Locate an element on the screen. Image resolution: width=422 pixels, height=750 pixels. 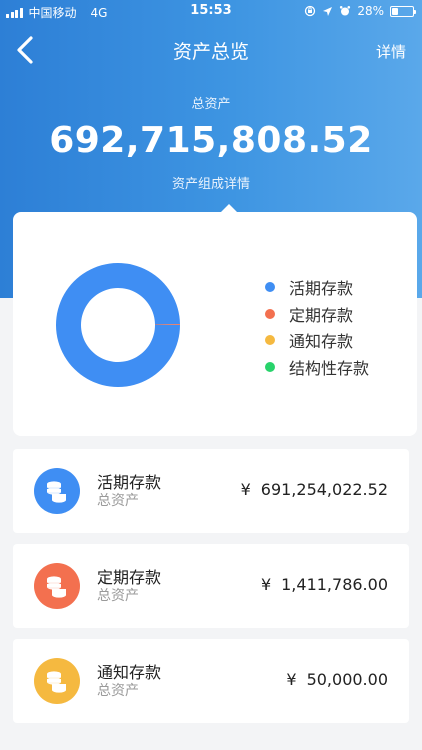
asset-card: 通知存款 总资产 ¥50,000.00 is located at coordinates (211, 681).